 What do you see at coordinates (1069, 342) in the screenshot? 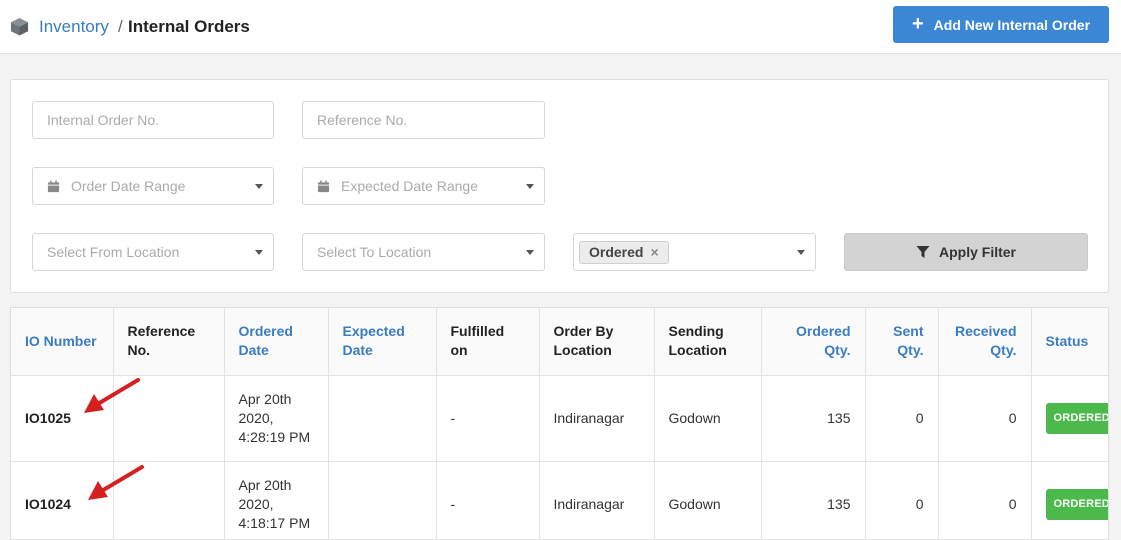
I see `column-header-status: Status` at bounding box center [1069, 342].